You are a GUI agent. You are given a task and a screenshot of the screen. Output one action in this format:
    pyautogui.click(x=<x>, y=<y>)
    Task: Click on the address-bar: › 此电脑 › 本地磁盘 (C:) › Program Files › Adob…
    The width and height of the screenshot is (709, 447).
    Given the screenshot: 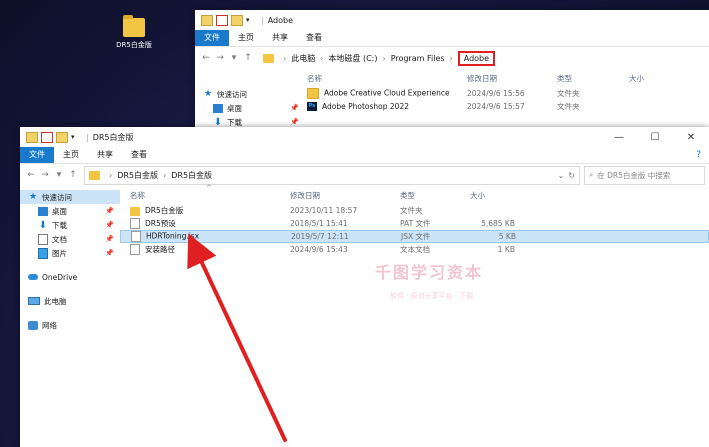 What is the action you would take?
    pyautogui.click(x=482, y=58)
    